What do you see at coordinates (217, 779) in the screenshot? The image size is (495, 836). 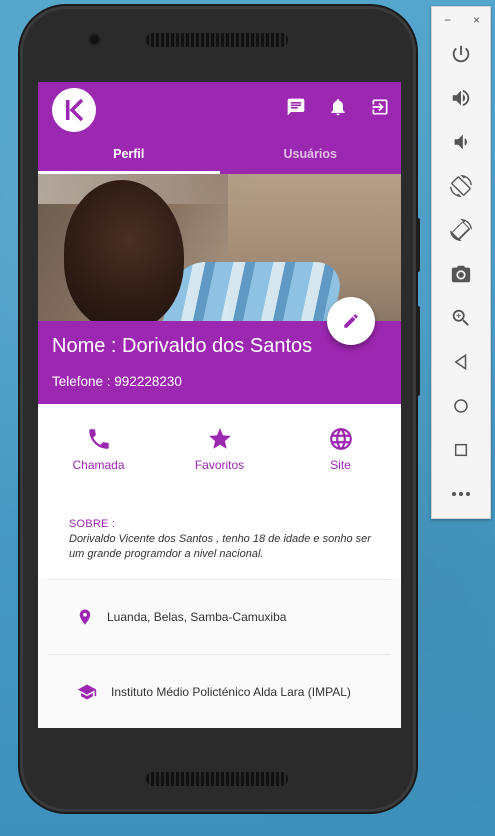 I see `bottom-speaker` at bounding box center [217, 779].